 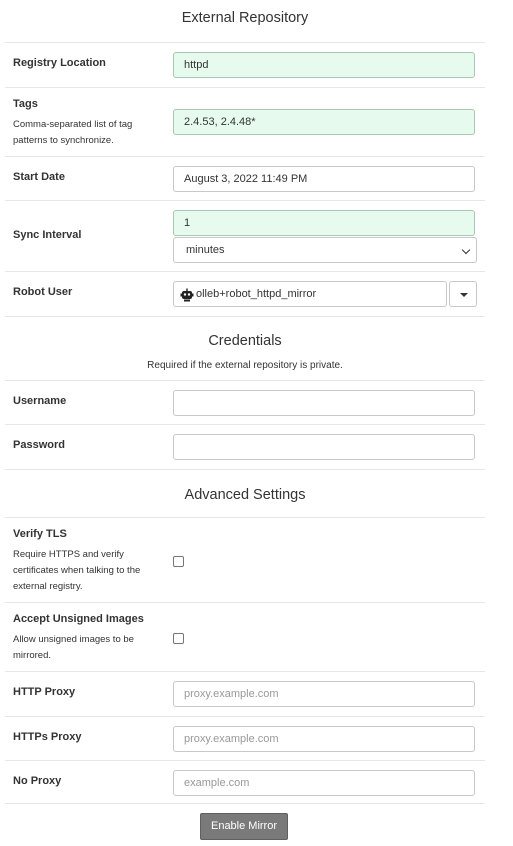 I want to click on caret-down-icon, so click(x=464, y=295).